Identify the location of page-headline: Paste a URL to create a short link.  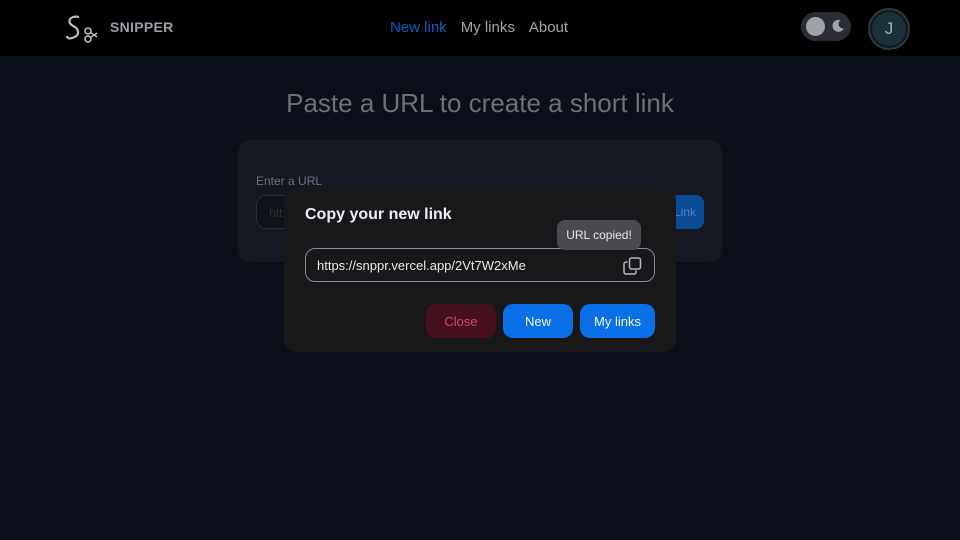
(480, 103).